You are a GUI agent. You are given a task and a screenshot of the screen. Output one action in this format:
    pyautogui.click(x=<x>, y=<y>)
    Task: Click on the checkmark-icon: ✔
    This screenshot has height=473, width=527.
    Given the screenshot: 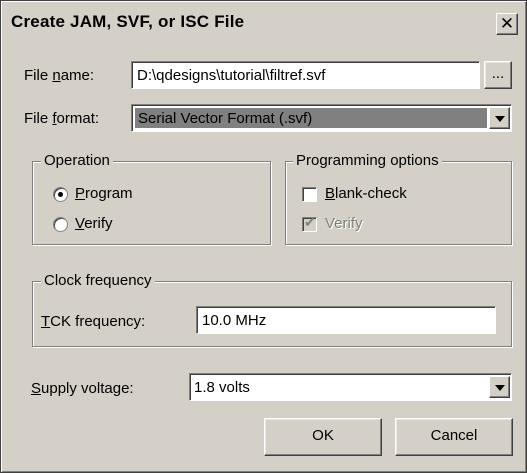 What is the action you would take?
    pyautogui.click(x=310, y=222)
    